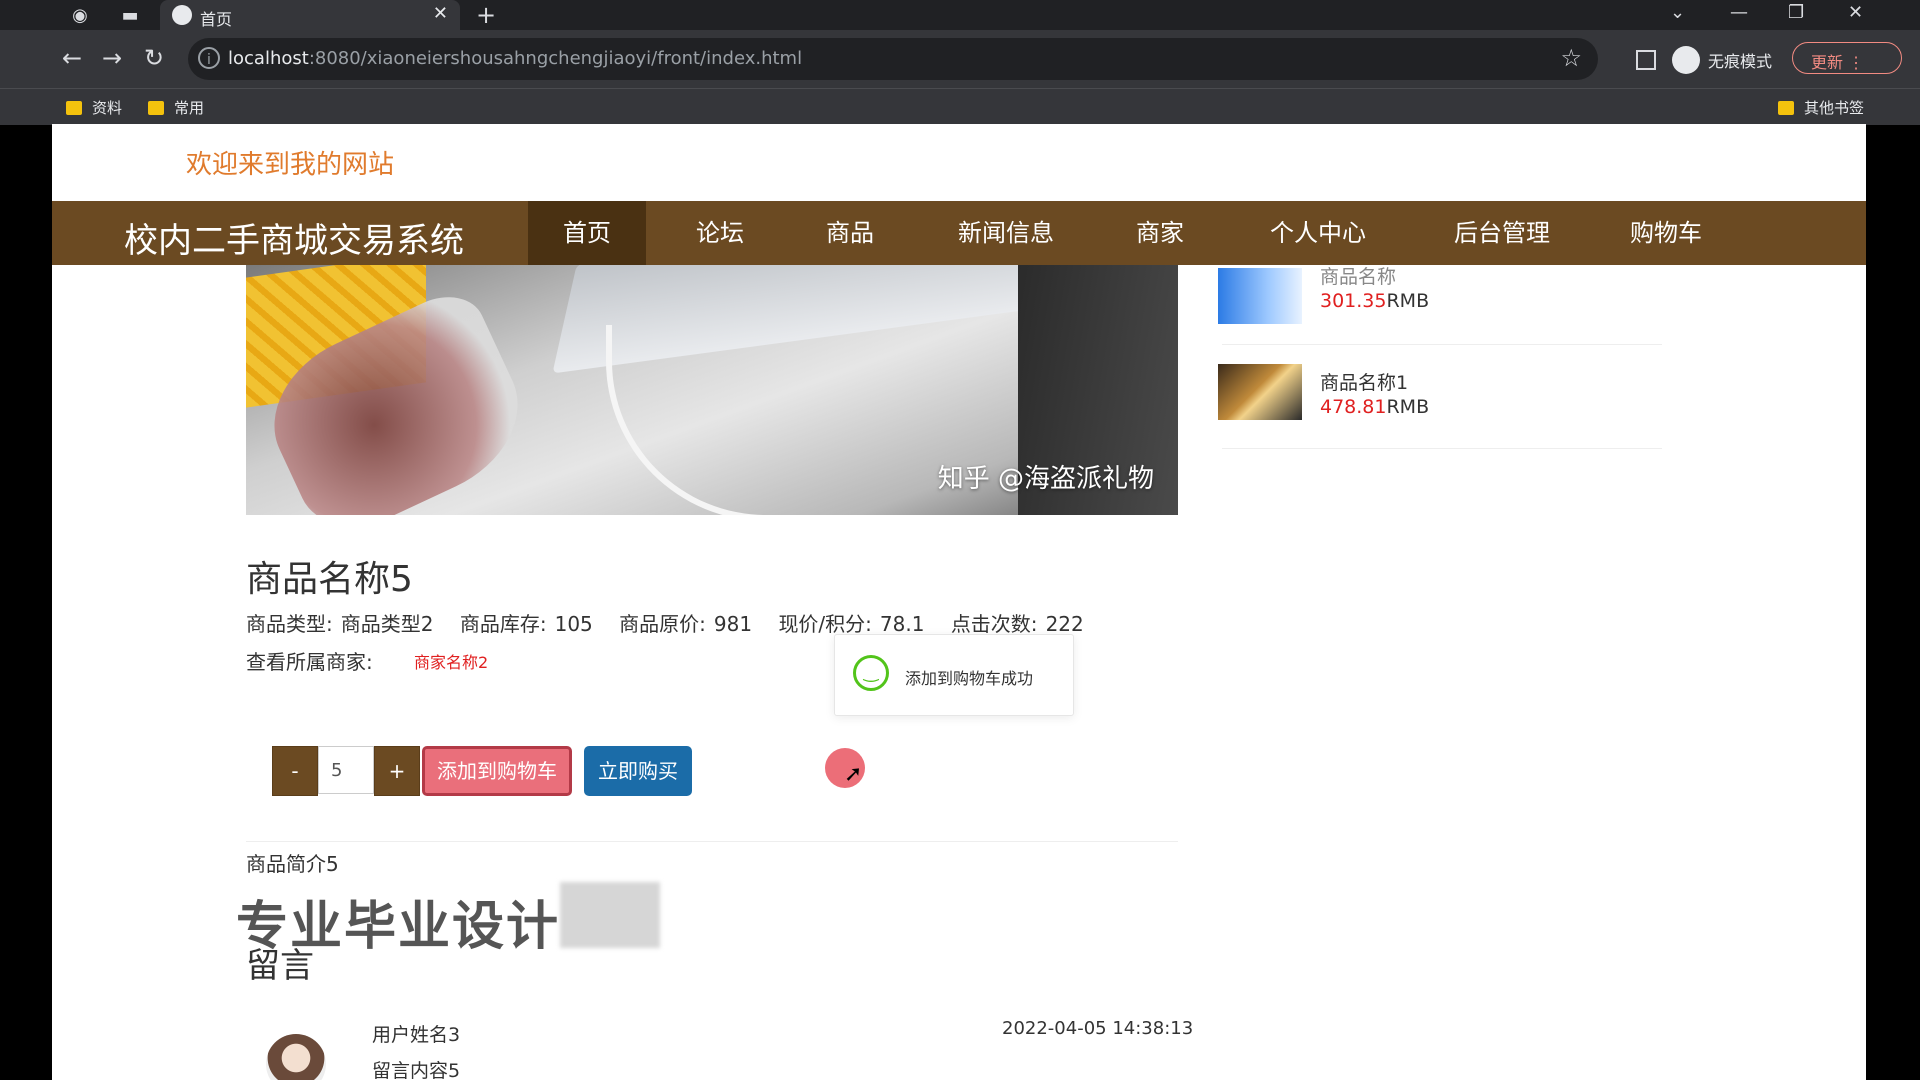 The height and width of the screenshot is (1080, 1920). What do you see at coordinates (80, 15) in the screenshot?
I see `globe-icon: ◉` at bounding box center [80, 15].